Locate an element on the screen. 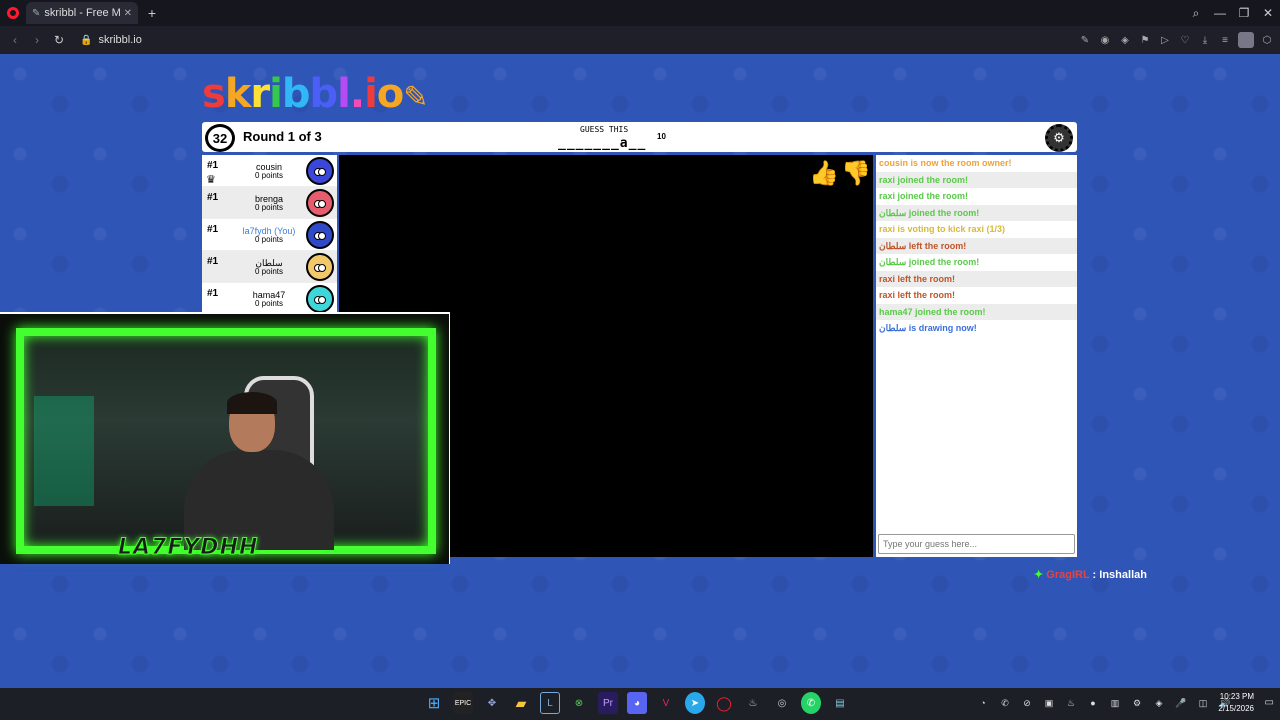  player-row: #1 la7fydh (You) 0 points is located at coordinates (269, 235).